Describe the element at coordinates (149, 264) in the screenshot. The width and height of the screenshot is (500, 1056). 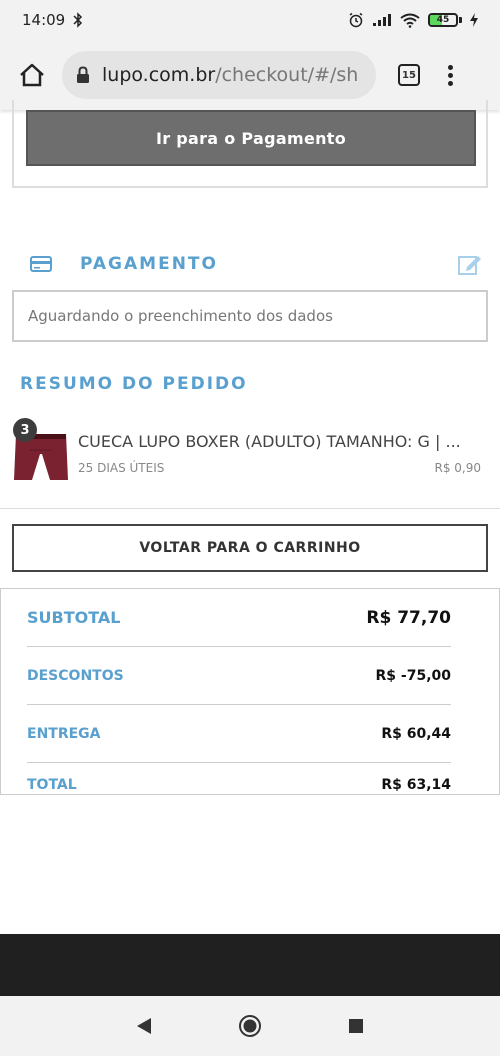
I see `payment-title: PAGAMENTO` at that location.